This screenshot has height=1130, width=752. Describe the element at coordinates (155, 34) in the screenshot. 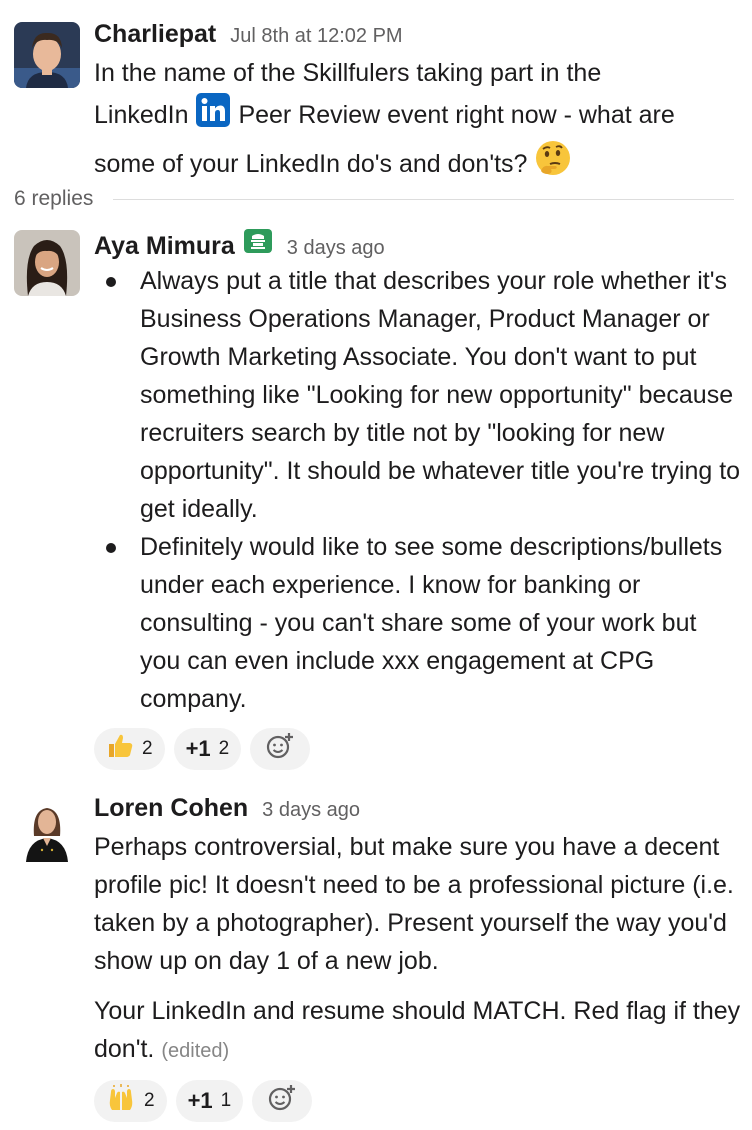

I see `author-name: Charliepat` at that location.